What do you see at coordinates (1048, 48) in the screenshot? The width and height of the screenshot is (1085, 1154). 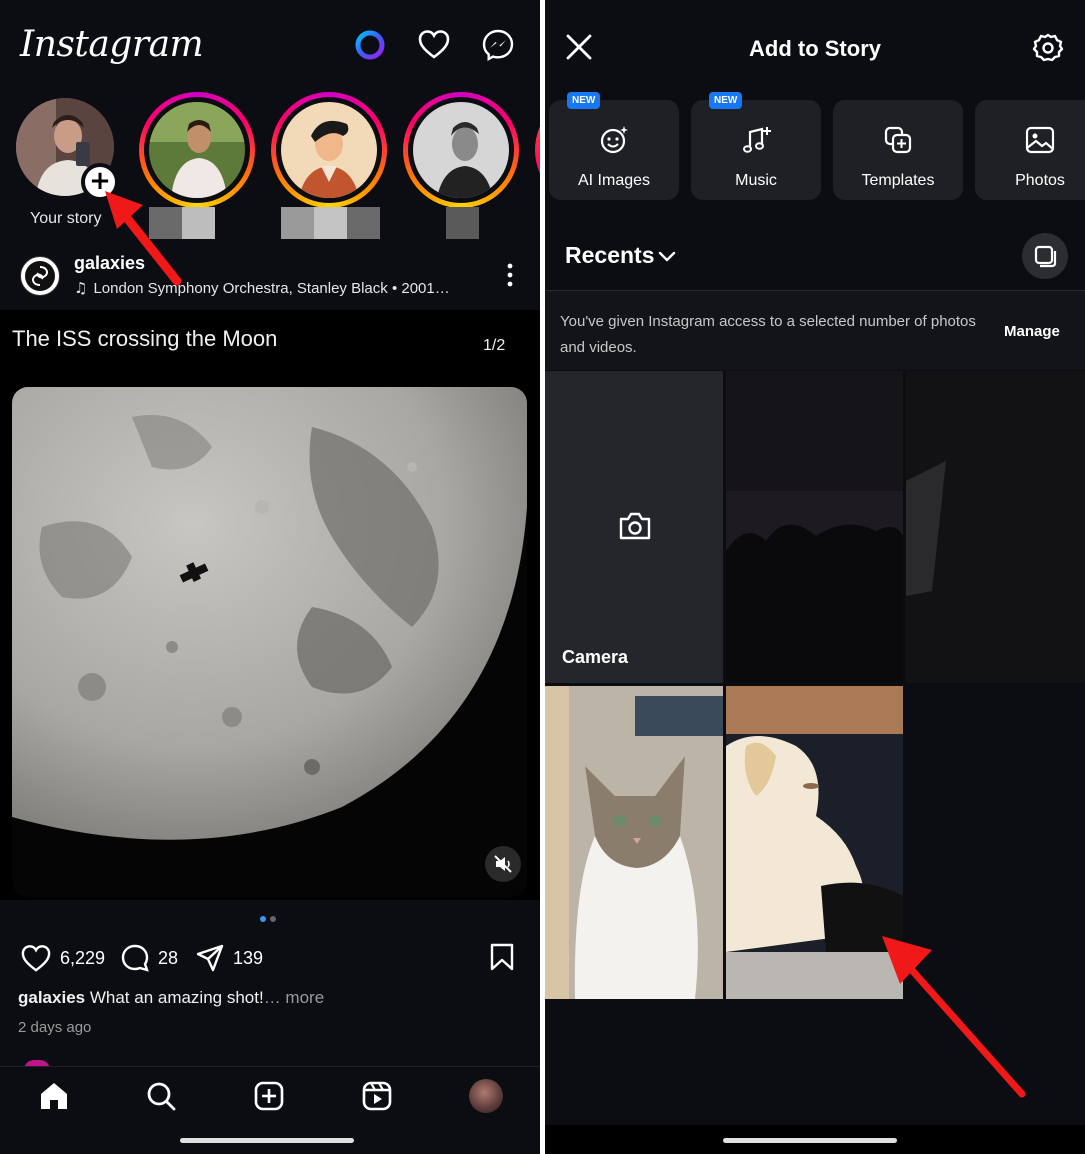 I see `gear-icon` at bounding box center [1048, 48].